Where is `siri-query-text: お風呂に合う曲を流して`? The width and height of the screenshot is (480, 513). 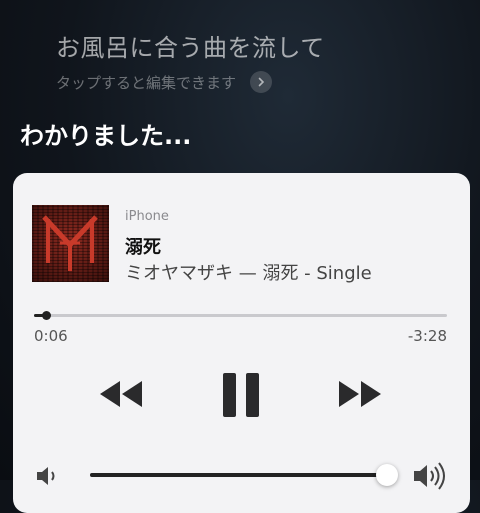 siri-query-text: お風呂に合う曲を流して is located at coordinates (190, 45).